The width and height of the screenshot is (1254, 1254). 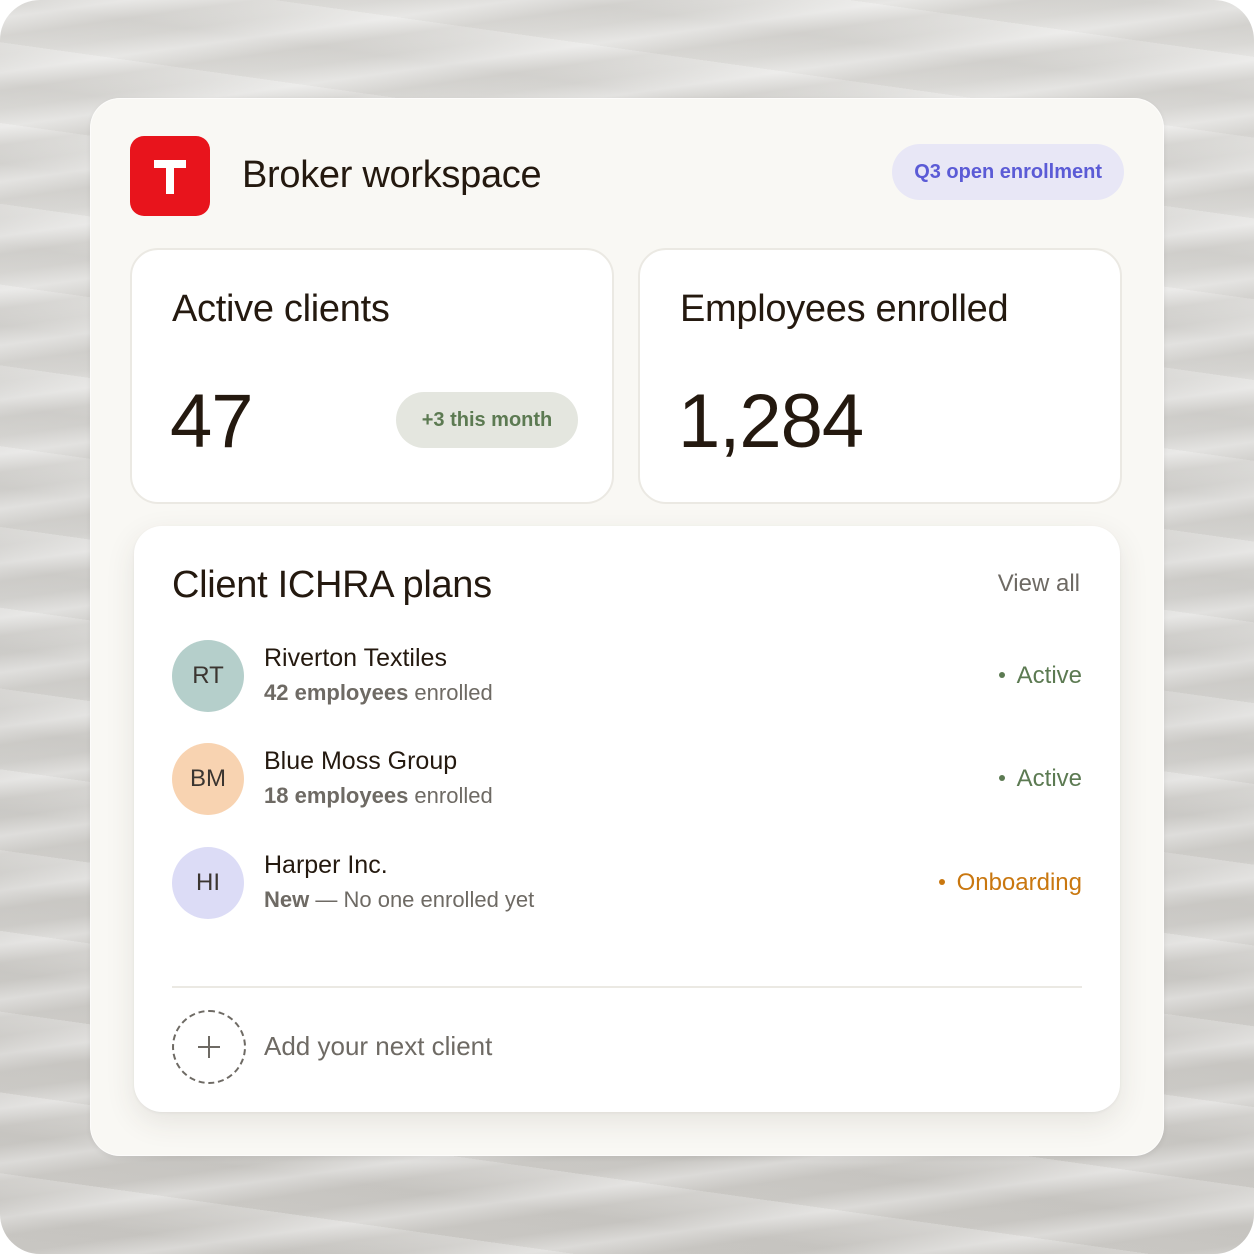 I want to click on divider, so click(x=627, y=987).